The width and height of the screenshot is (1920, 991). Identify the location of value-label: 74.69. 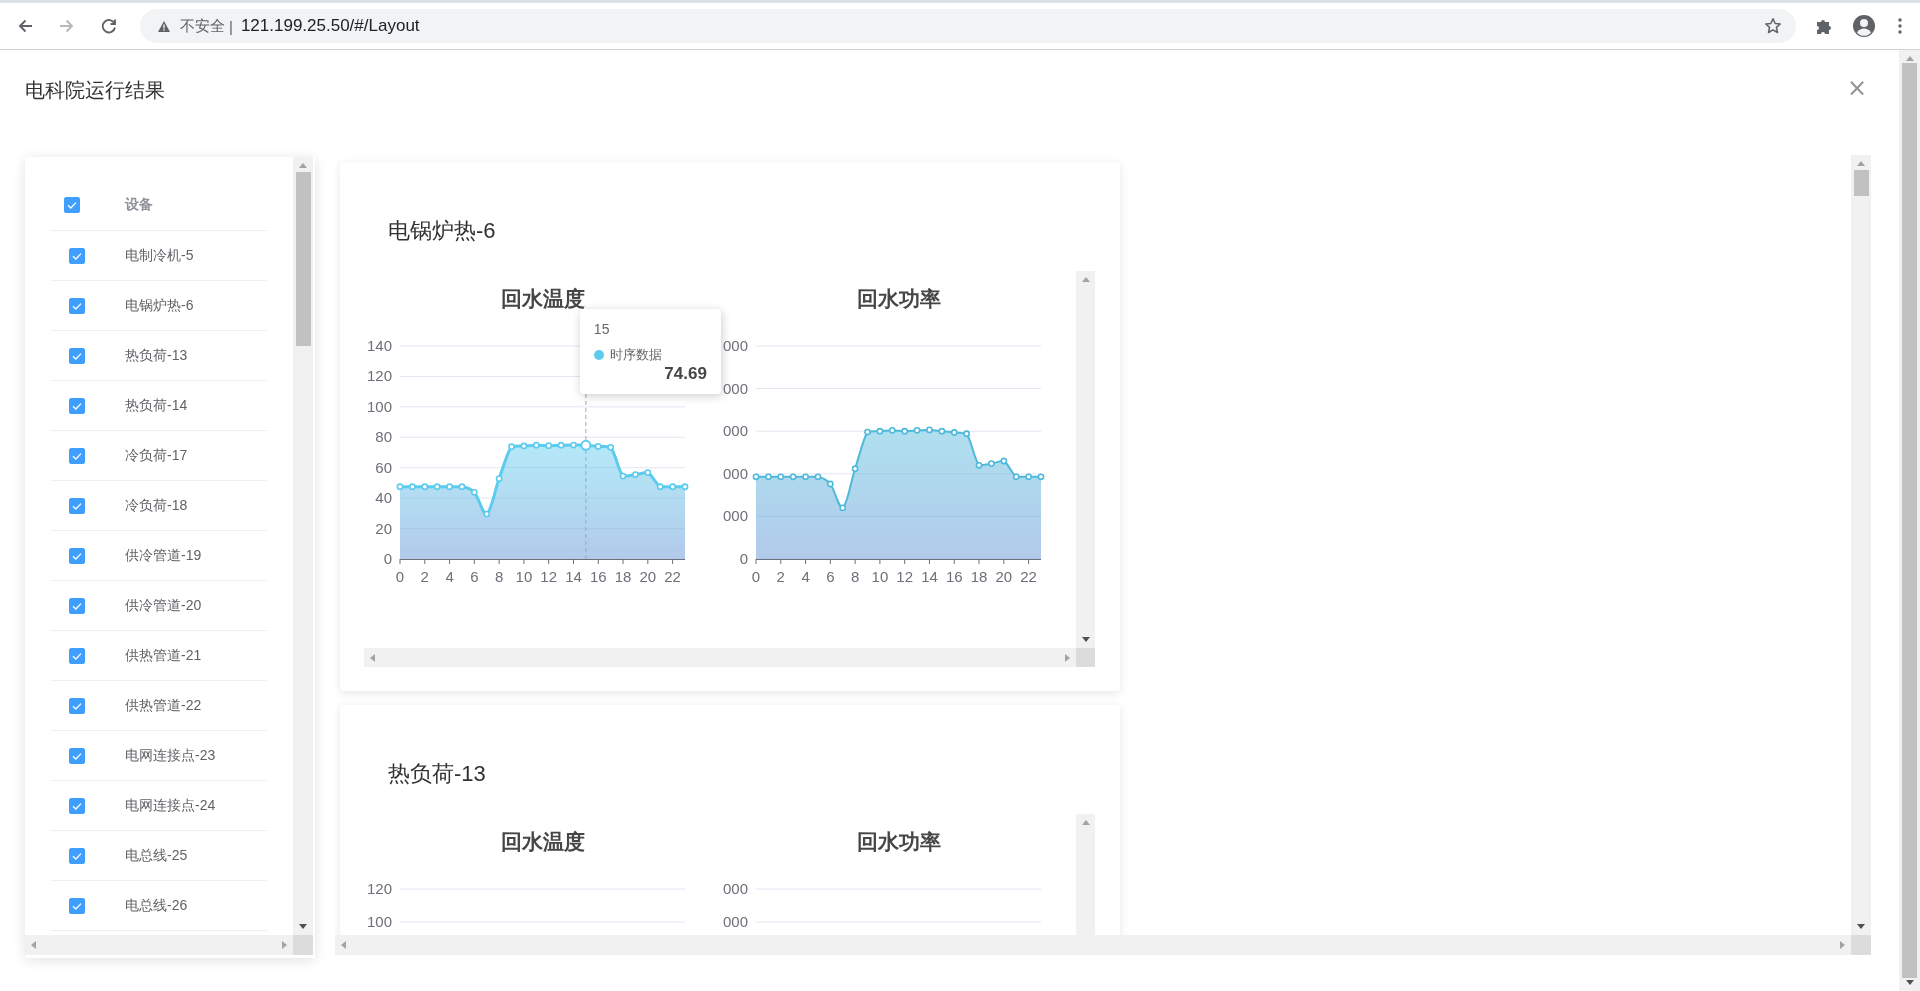
(685, 374).